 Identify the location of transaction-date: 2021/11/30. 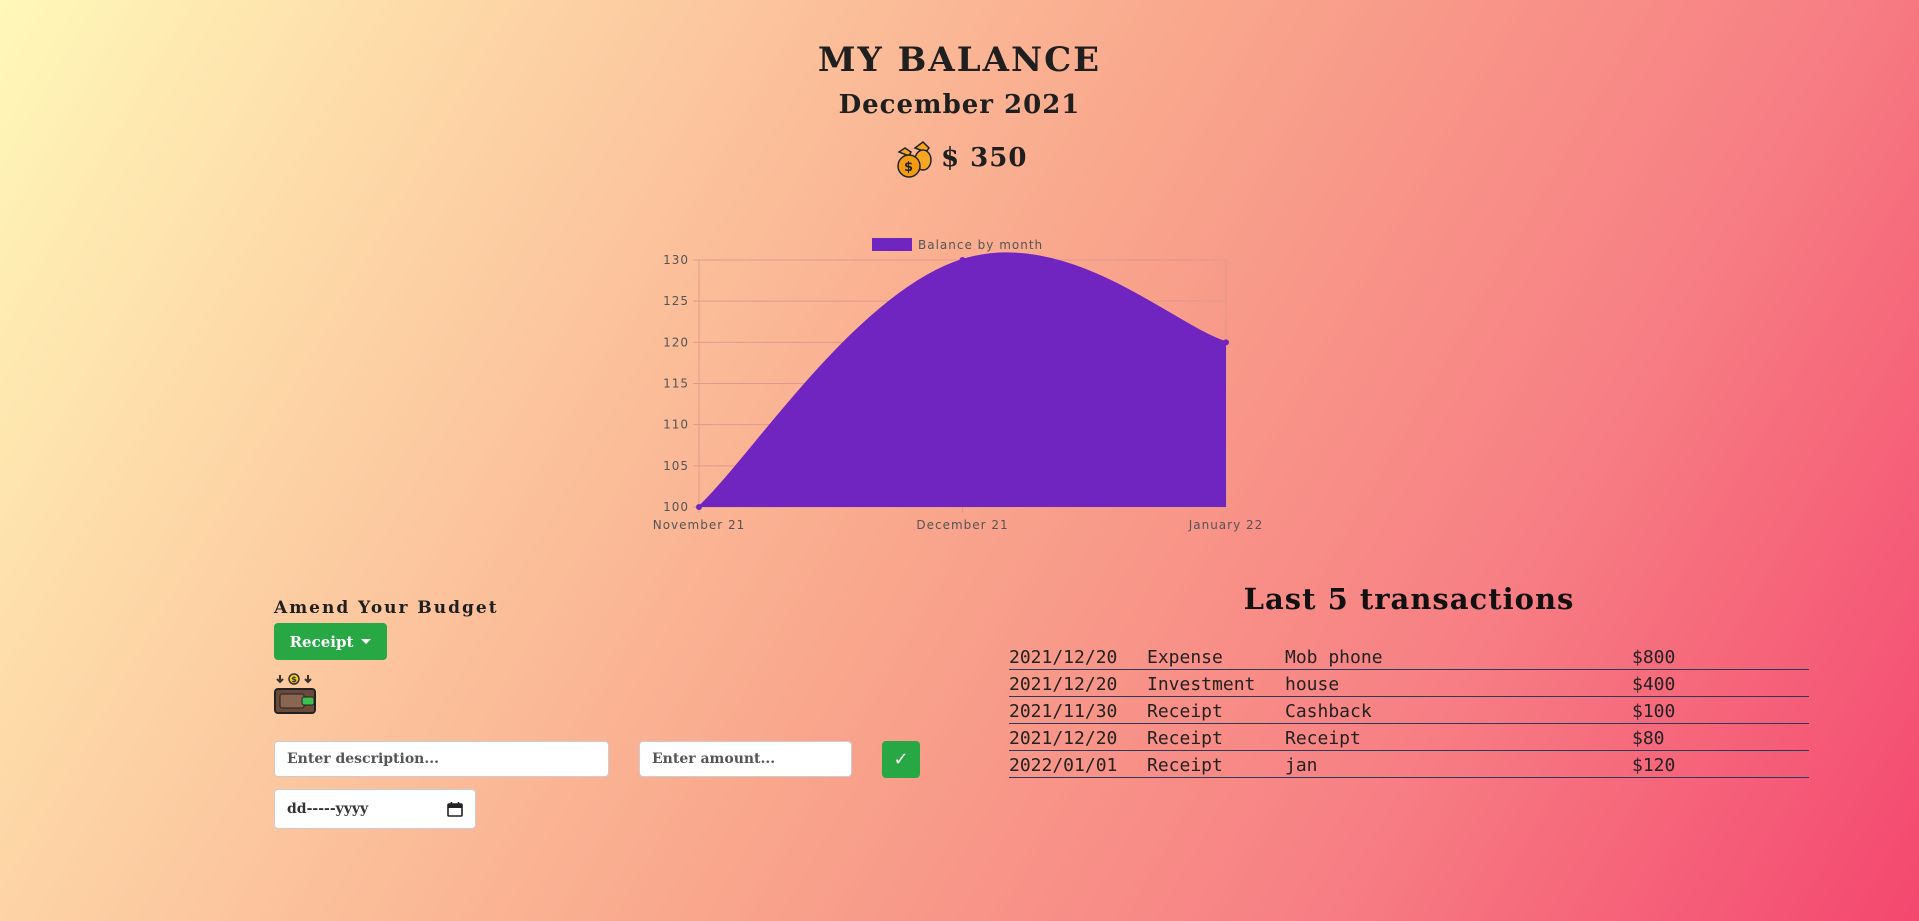
(1078, 710).